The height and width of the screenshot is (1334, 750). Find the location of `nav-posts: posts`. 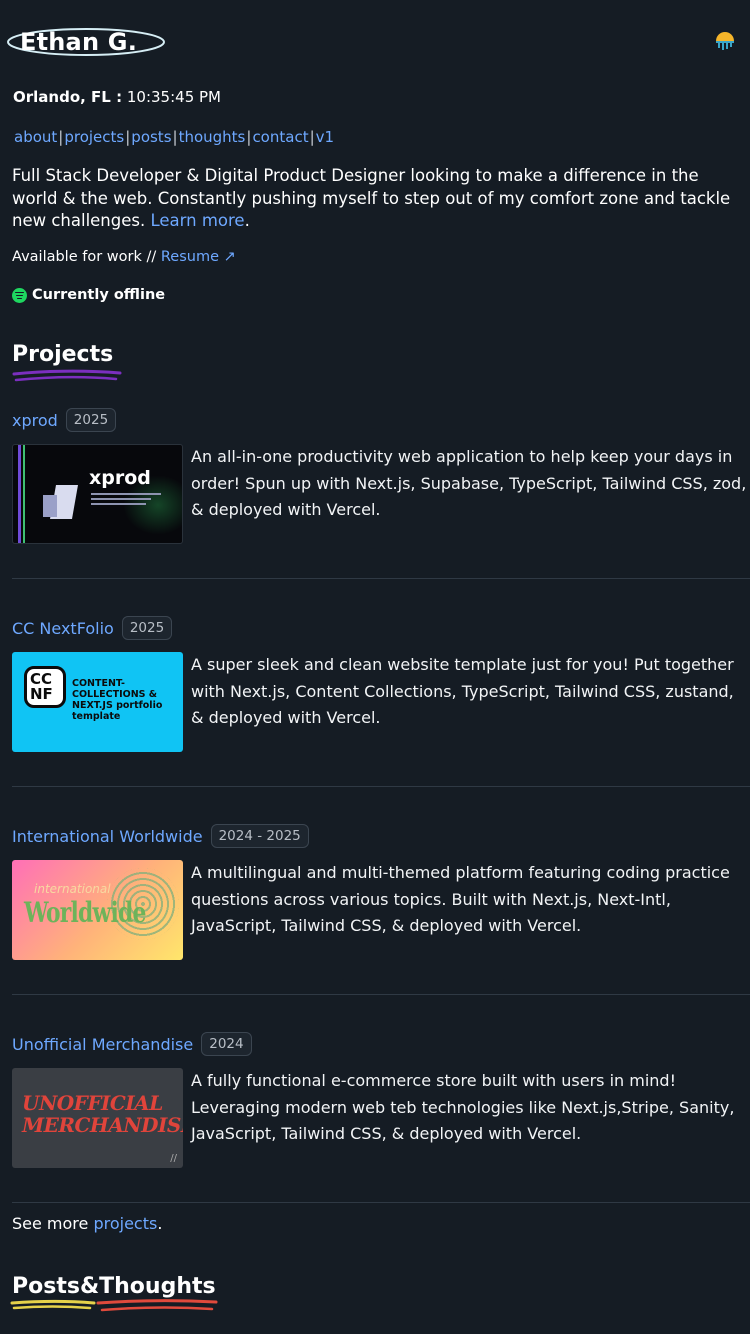

nav-posts: posts is located at coordinates (151, 137).